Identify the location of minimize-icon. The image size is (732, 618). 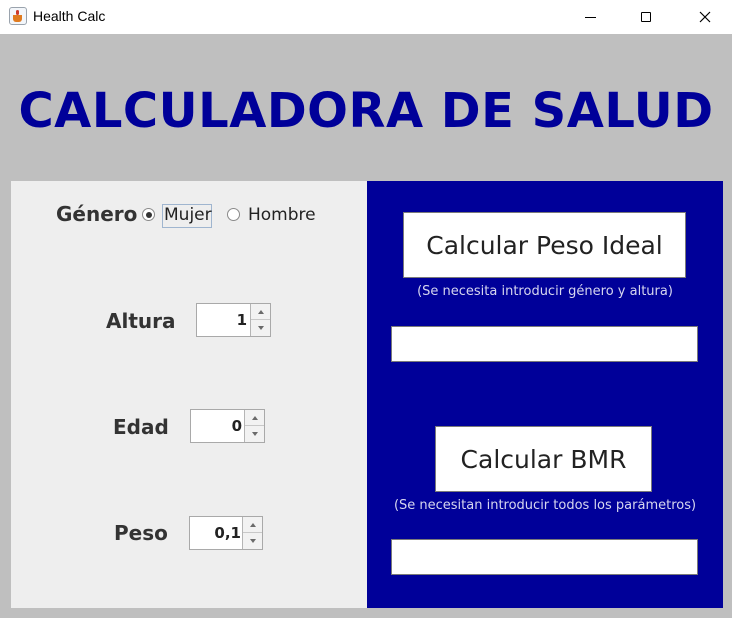
(590, 17).